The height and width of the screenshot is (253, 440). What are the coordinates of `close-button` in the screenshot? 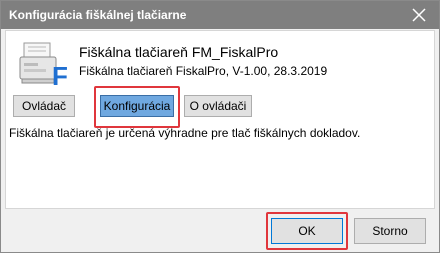 It's located at (419, 15).